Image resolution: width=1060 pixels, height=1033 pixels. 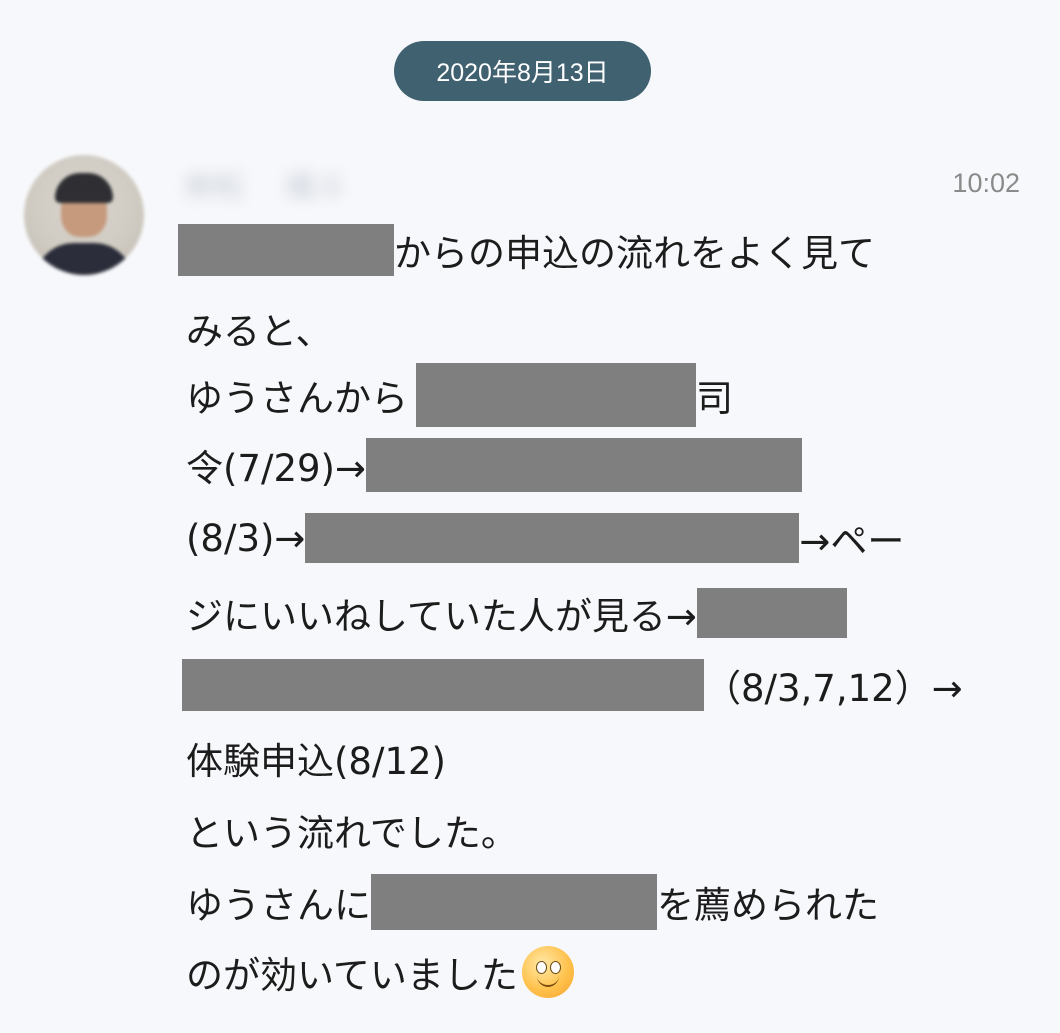 I want to click on message-line: 令(7/29)→, so click(x=494, y=465).